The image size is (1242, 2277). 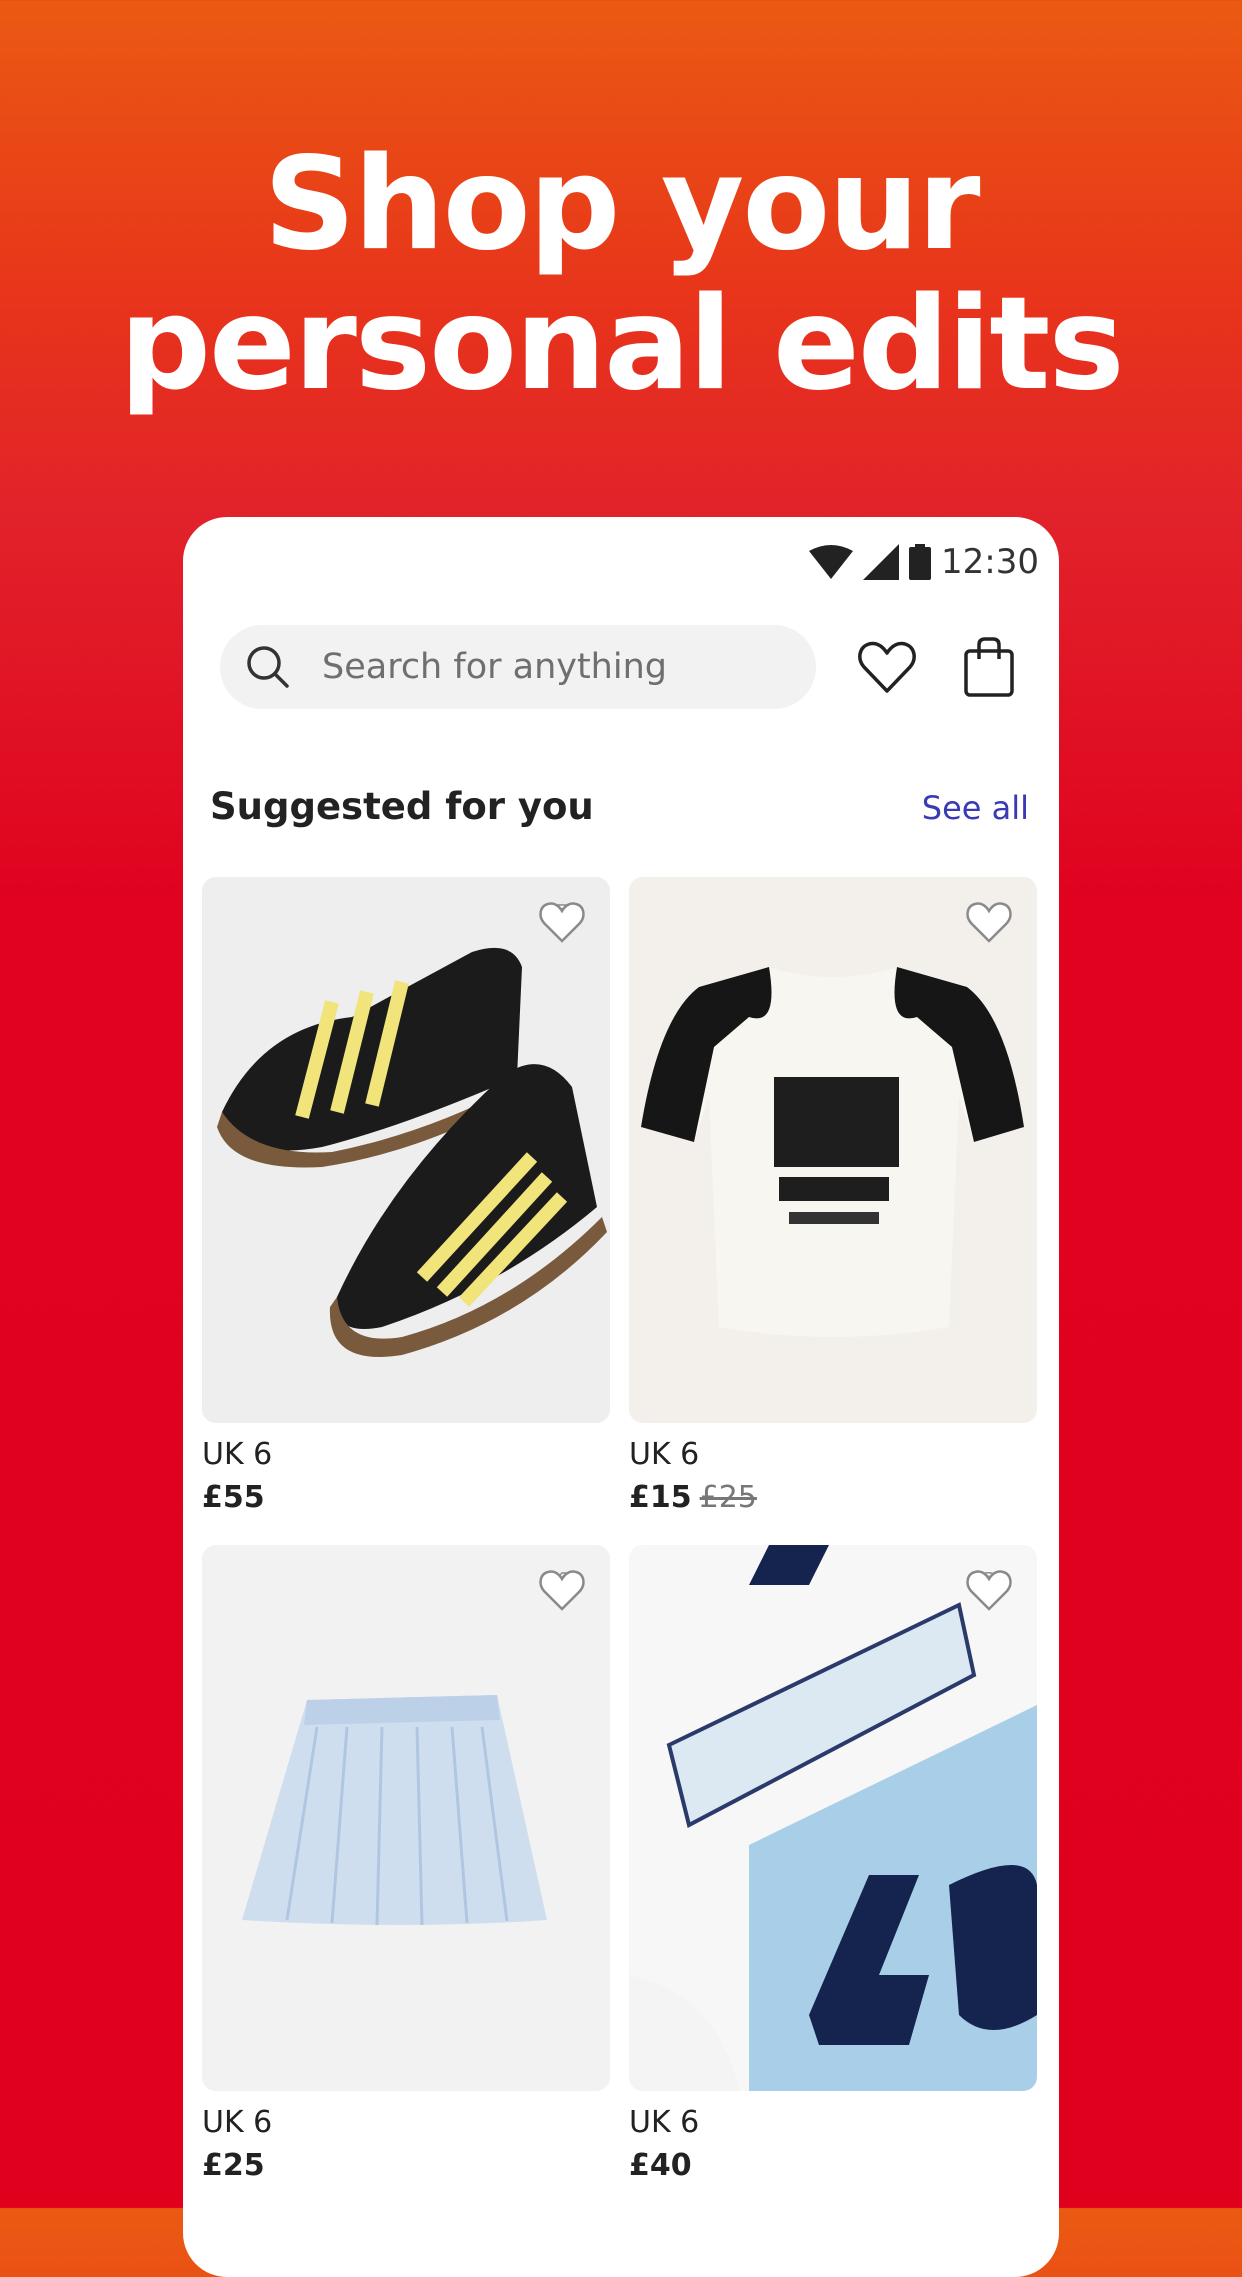 I want to click on superstar-jersey-image, so click(x=833, y=1818).